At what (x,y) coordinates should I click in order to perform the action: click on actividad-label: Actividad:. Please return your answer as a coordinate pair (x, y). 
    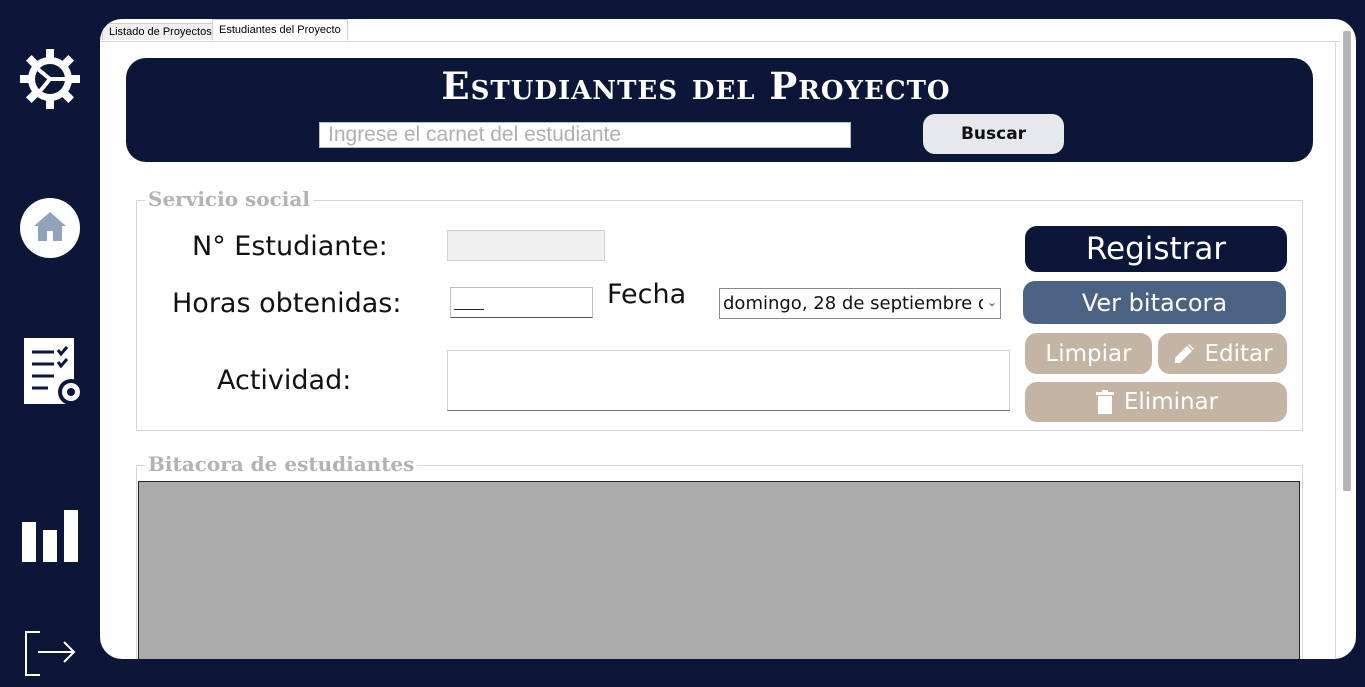
    Looking at the image, I should click on (284, 380).